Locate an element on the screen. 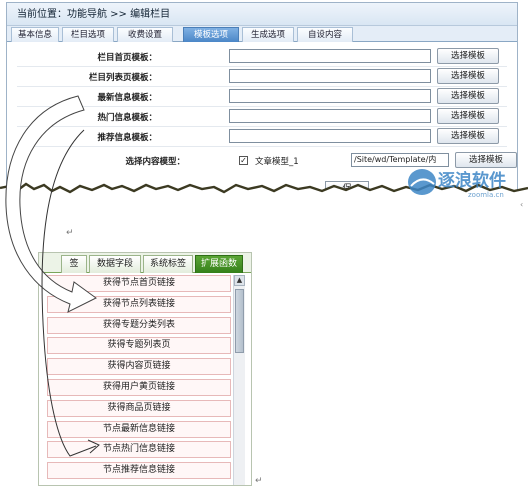 This screenshot has height=494, width=528. function-item-node-list-link: 获得节点列表链接 is located at coordinates (139, 304).